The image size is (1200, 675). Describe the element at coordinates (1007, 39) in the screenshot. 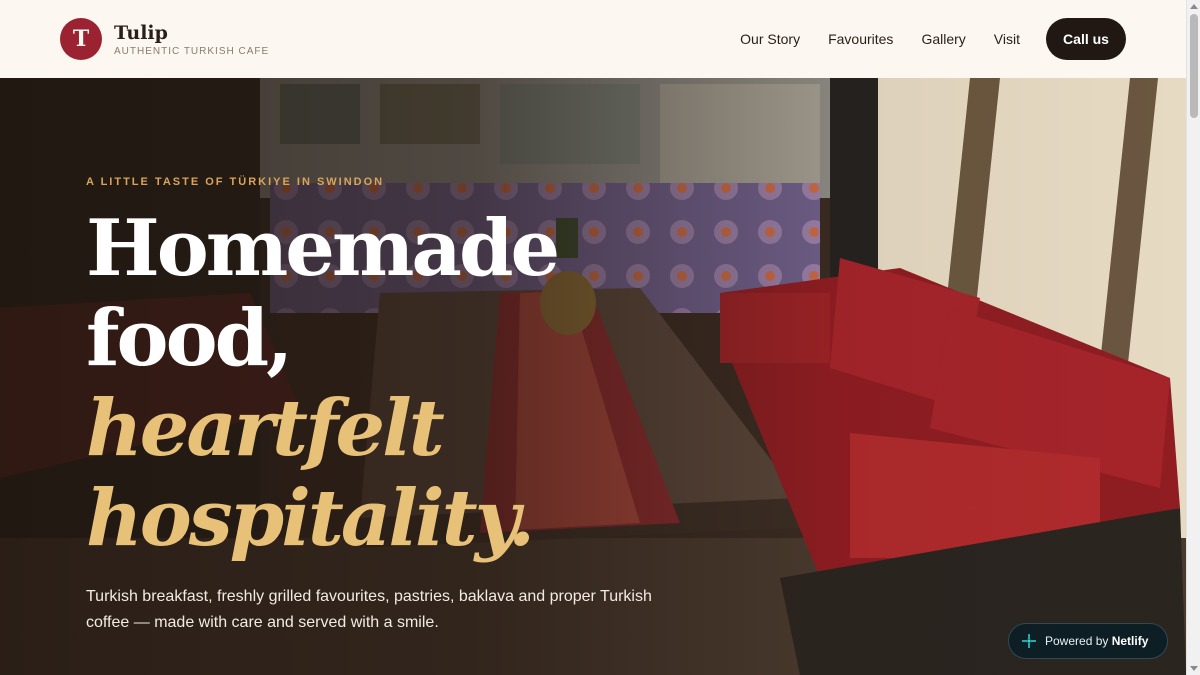

I see `nav-link-visit: Visit` at that location.